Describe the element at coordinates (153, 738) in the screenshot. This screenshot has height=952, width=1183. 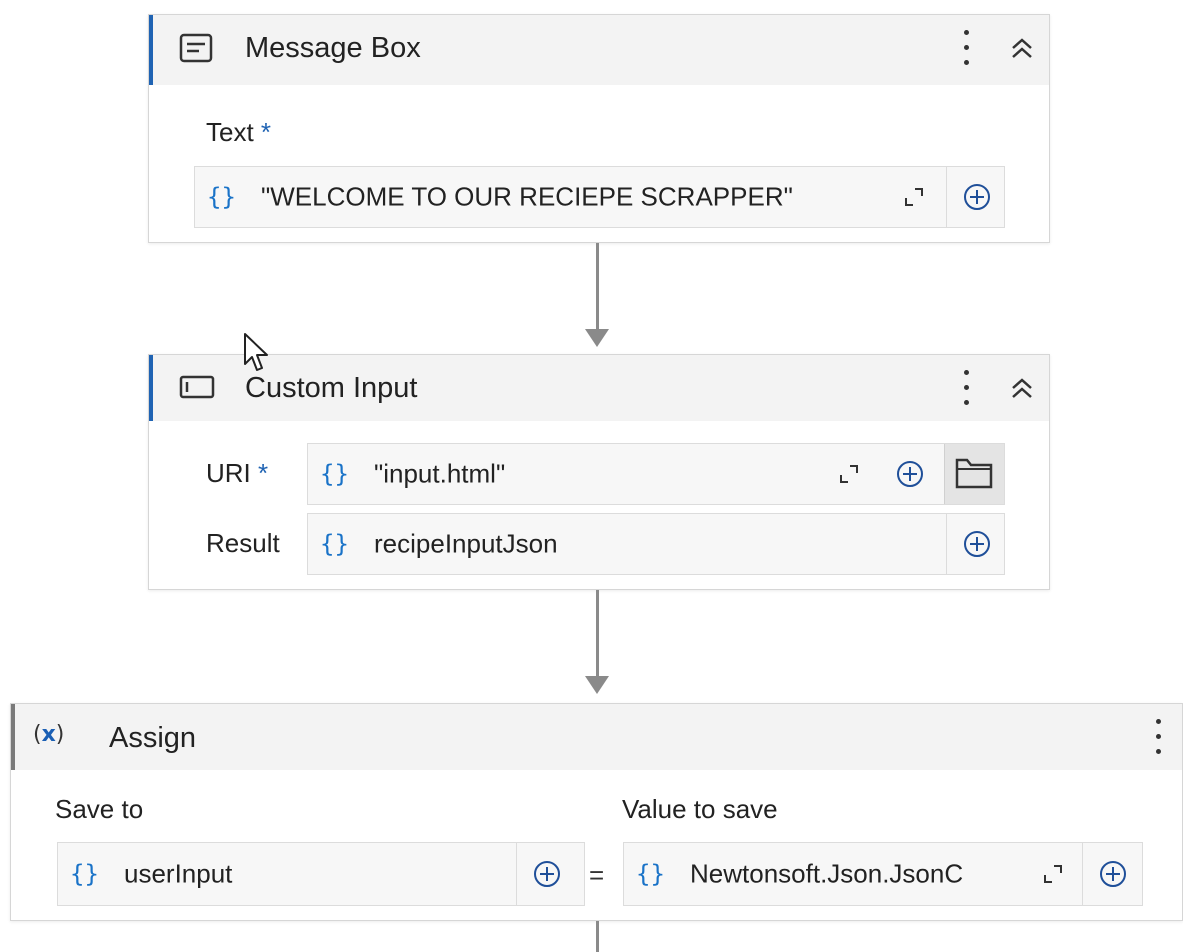
I see `activity-title: Assign` at that location.